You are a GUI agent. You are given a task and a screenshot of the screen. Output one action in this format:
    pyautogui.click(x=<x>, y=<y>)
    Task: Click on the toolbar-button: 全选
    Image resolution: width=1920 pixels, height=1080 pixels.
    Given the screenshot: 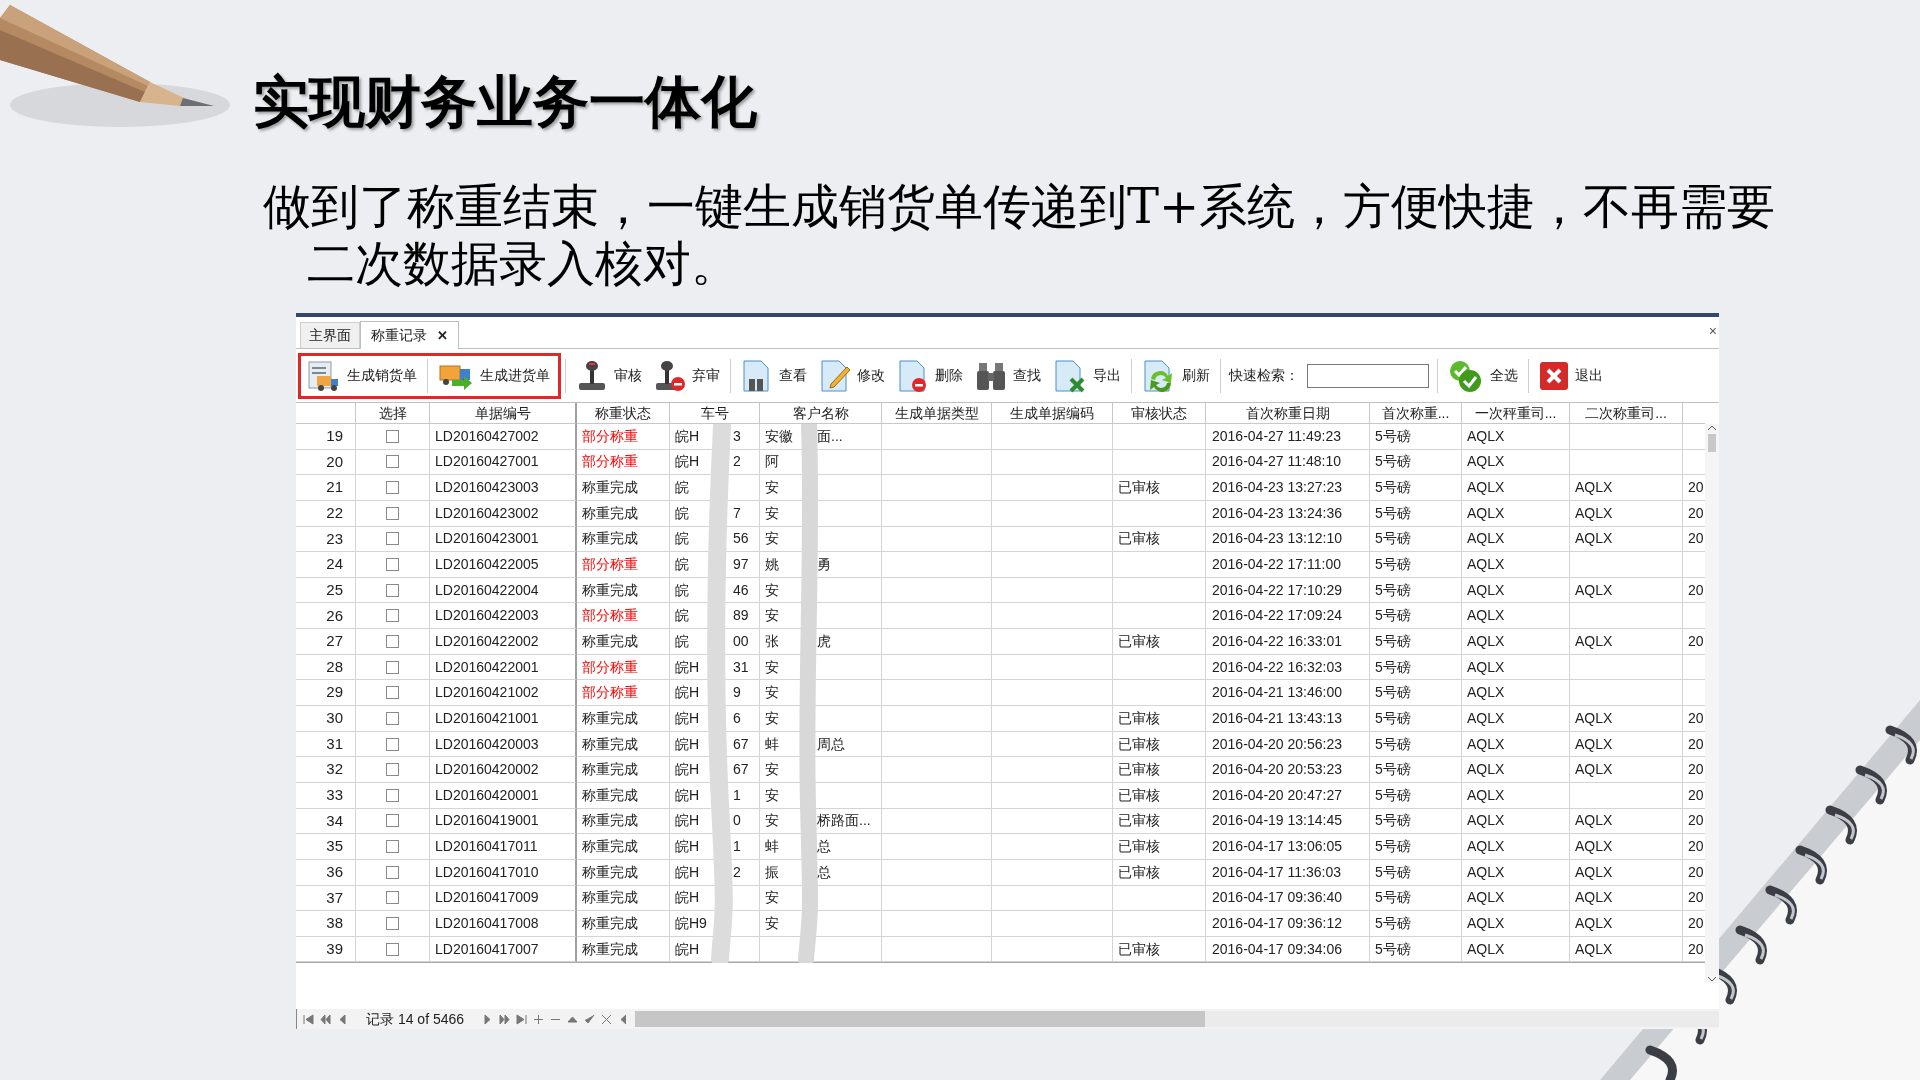 What is the action you would take?
    pyautogui.click(x=1483, y=375)
    